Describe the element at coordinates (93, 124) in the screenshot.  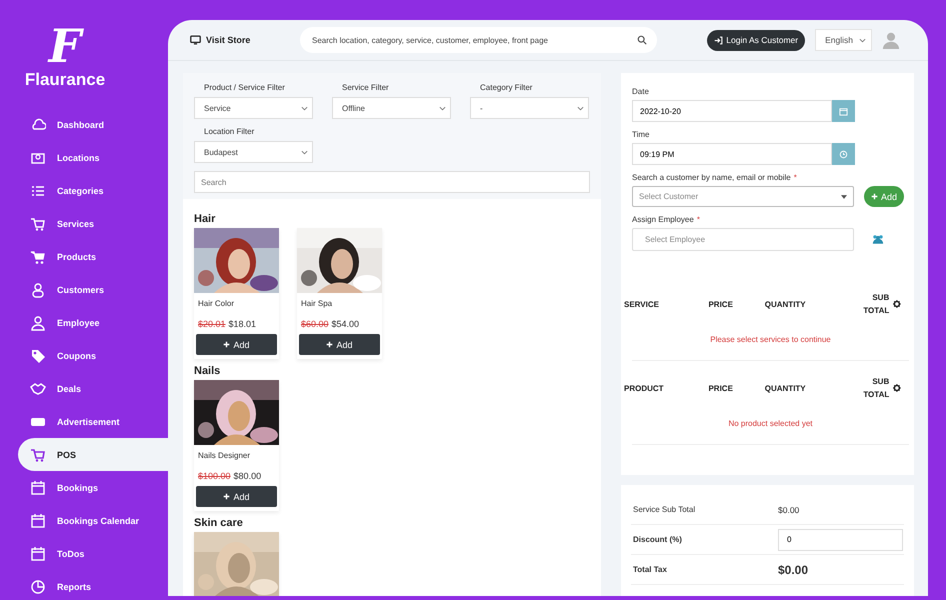
I see `sidebar-item: Dashboard` at that location.